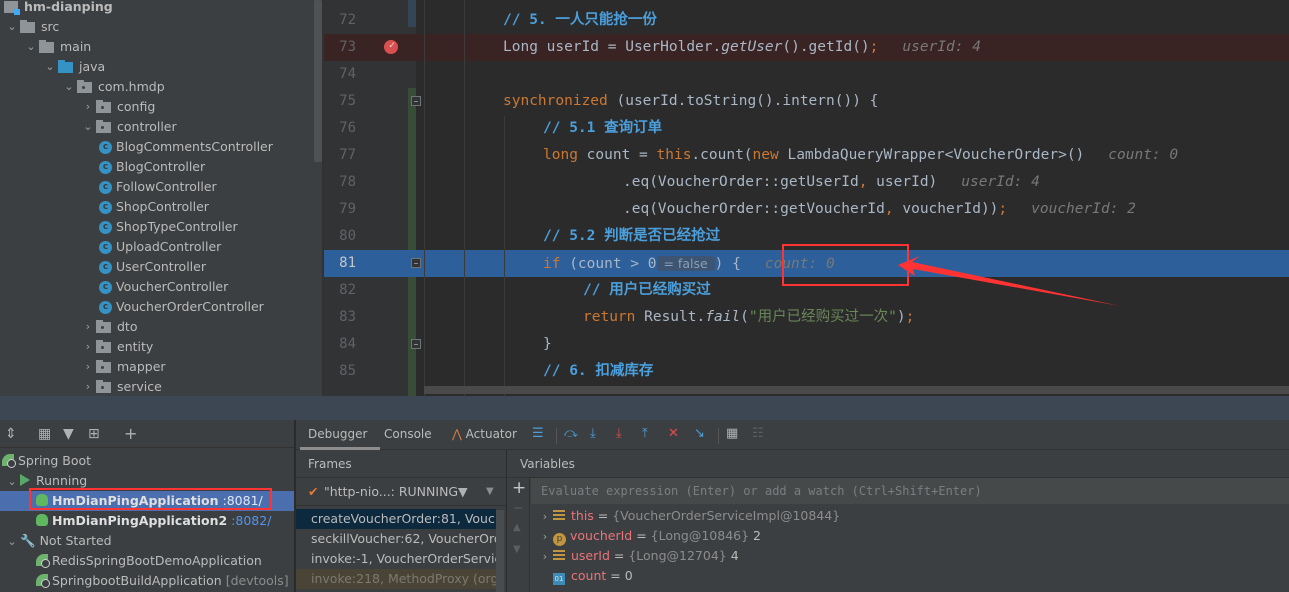 This screenshot has height=592, width=1289. What do you see at coordinates (73, 67) in the screenshot?
I see `tree-item-folder: ⌄ java` at bounding box center [73, 67].